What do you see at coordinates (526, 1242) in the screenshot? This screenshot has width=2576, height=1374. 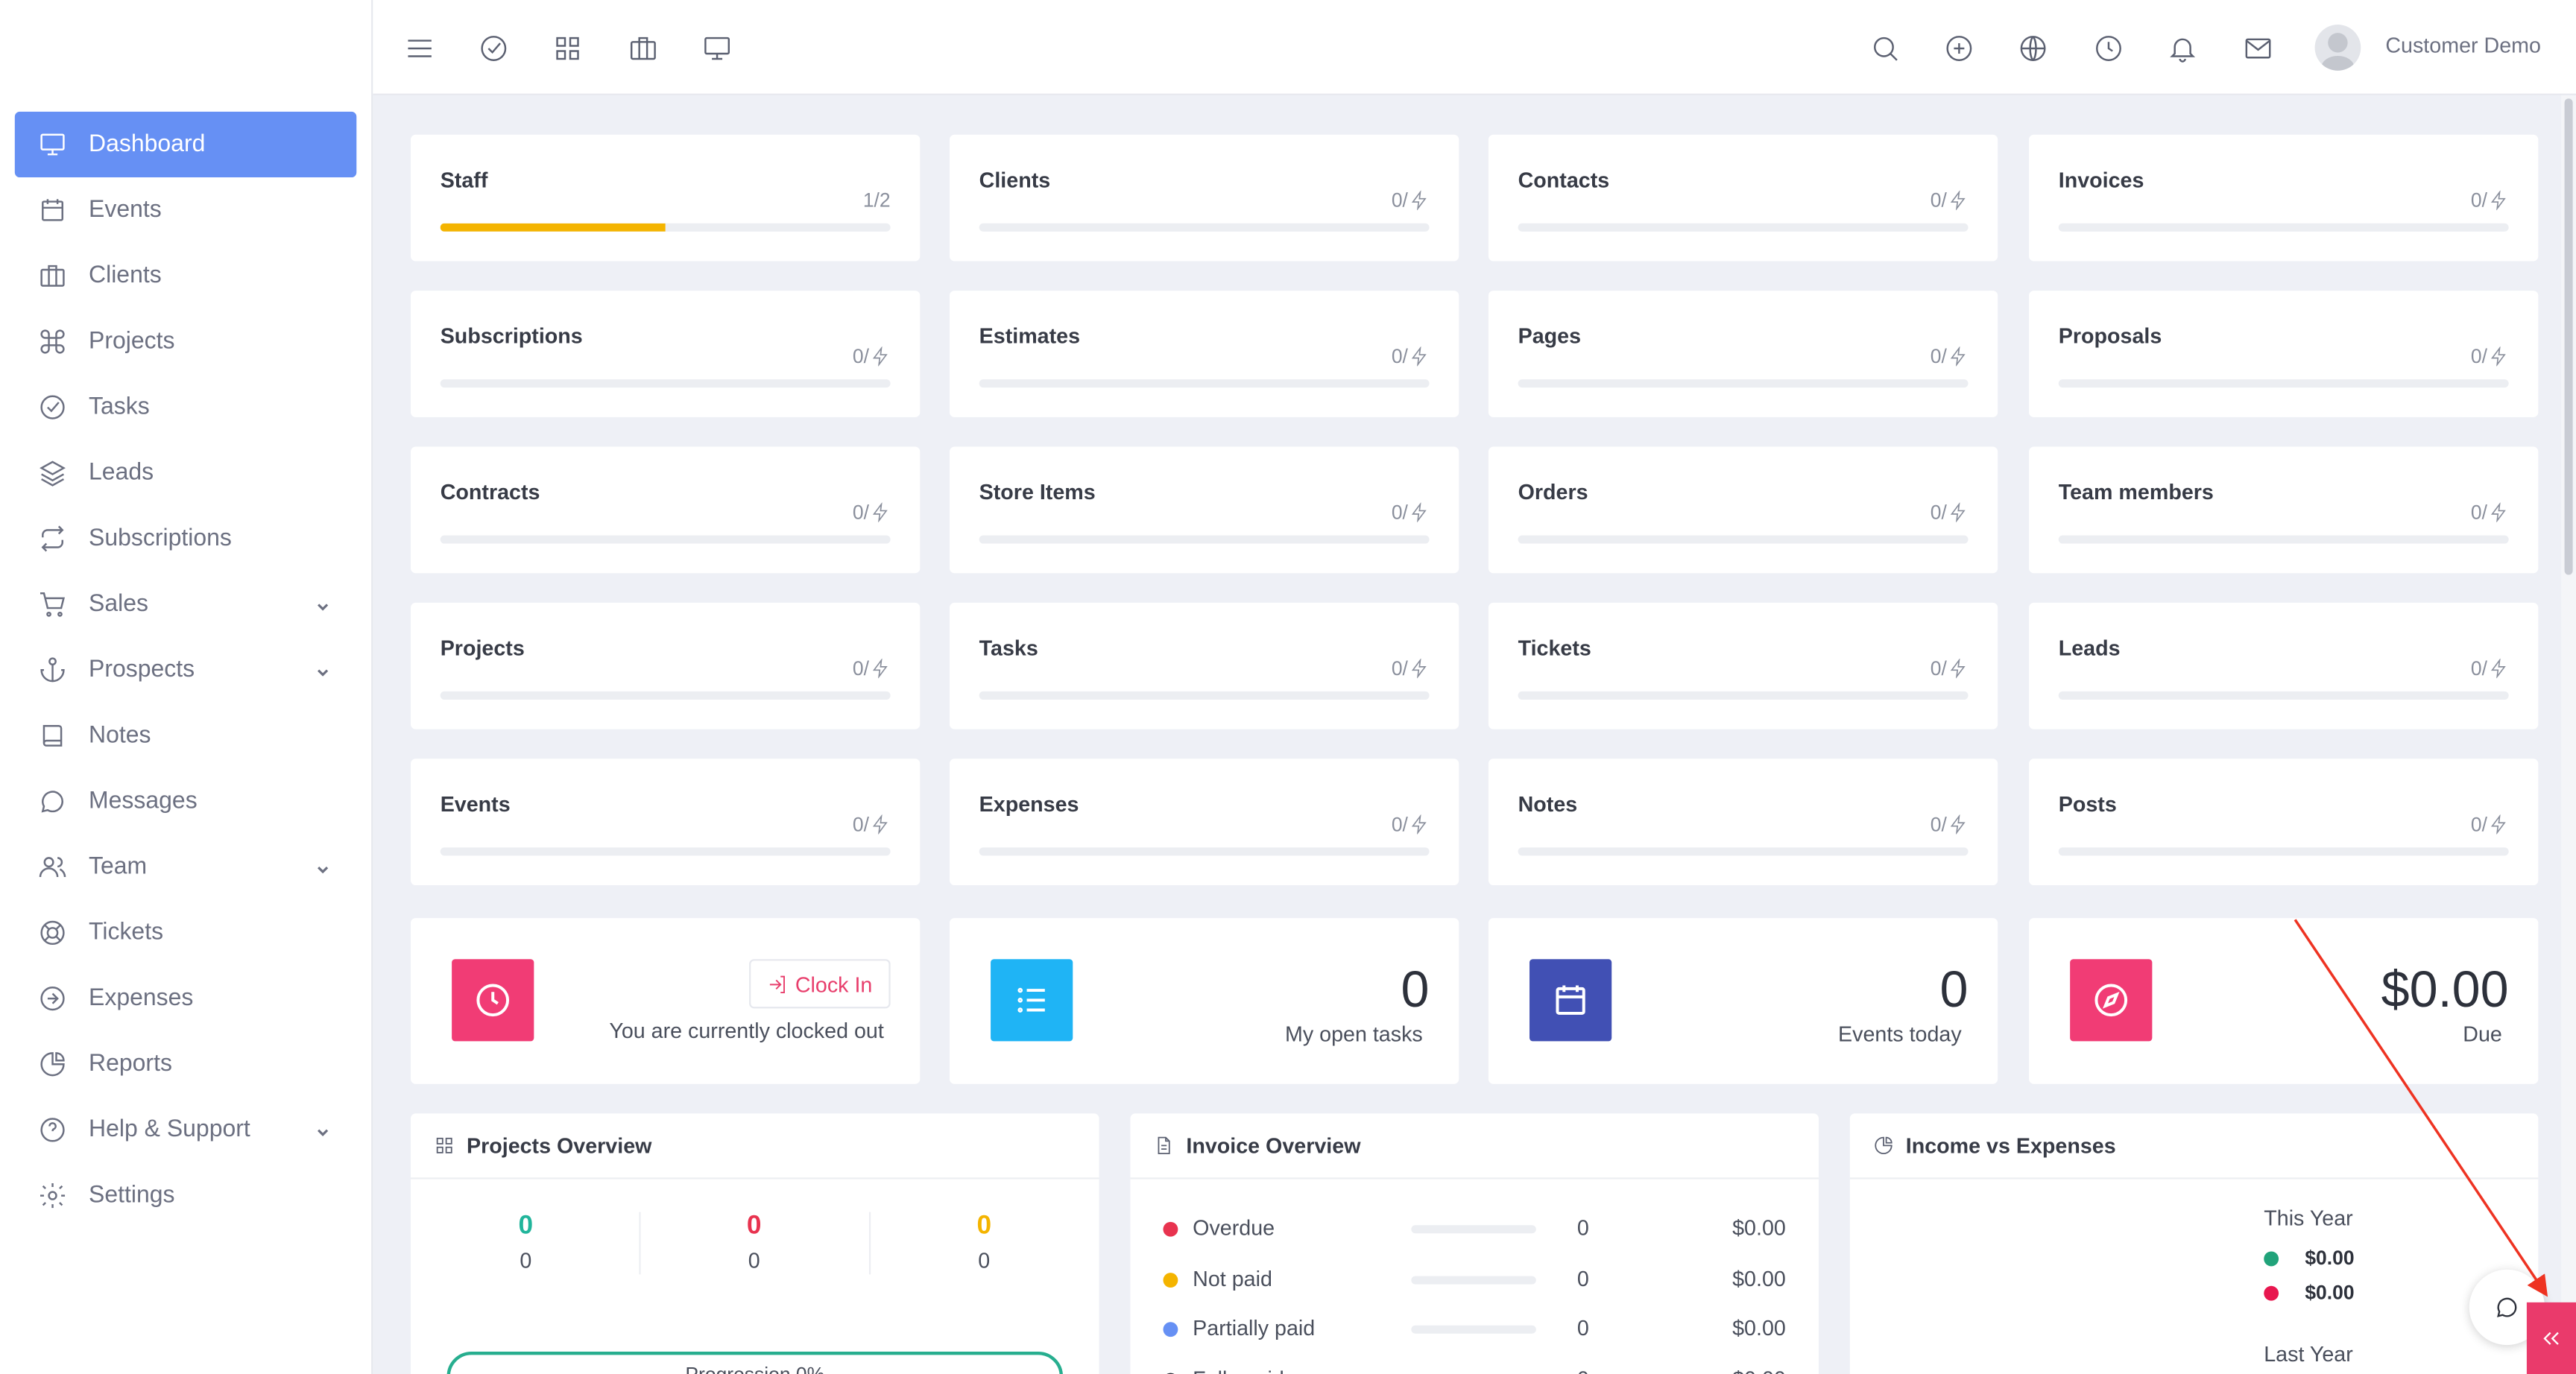 I see `projects-open-column: 0 0` at bounding box center [526, 1242].